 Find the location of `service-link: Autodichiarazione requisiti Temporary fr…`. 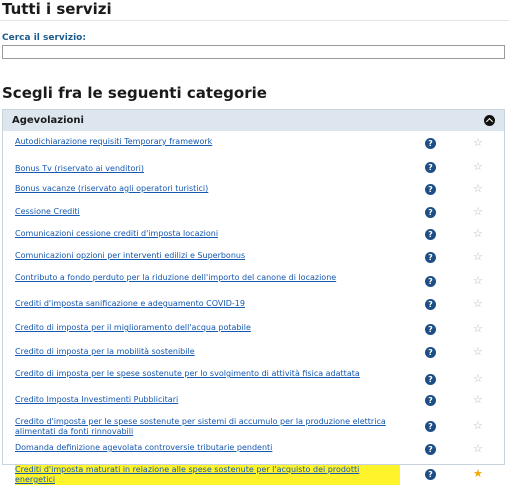

service-link: Autodichiarazione requisiti Temporary fr… is located at coordinates (207, 142).